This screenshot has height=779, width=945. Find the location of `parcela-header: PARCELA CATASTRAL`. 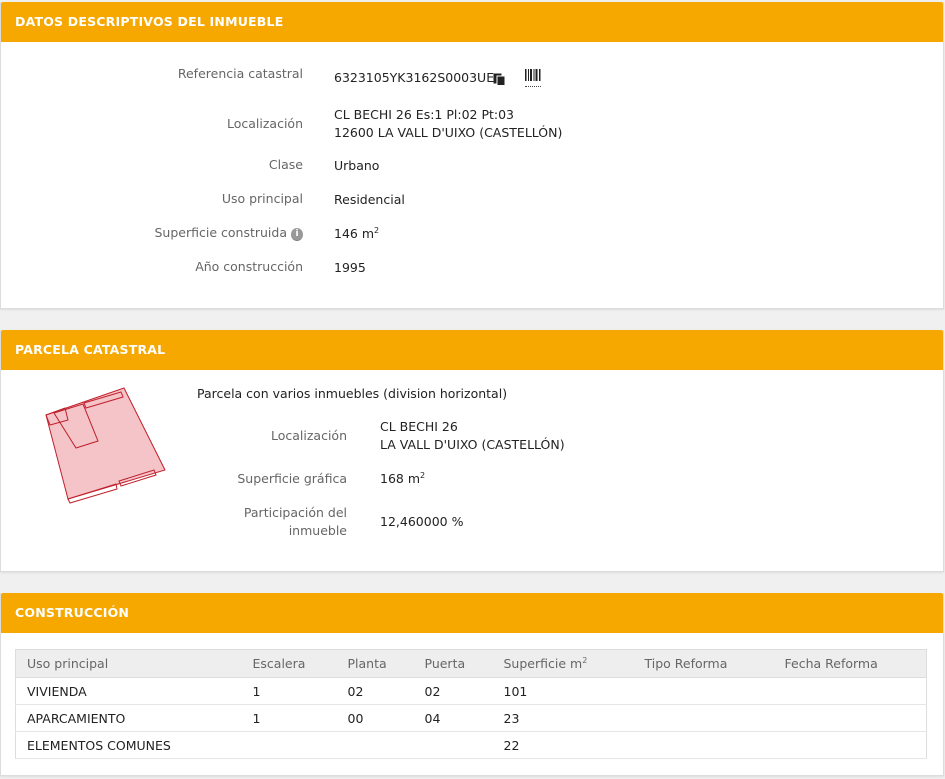

parcela-header: PARCELA CATASTRAL is located at coordinates (472, 350).